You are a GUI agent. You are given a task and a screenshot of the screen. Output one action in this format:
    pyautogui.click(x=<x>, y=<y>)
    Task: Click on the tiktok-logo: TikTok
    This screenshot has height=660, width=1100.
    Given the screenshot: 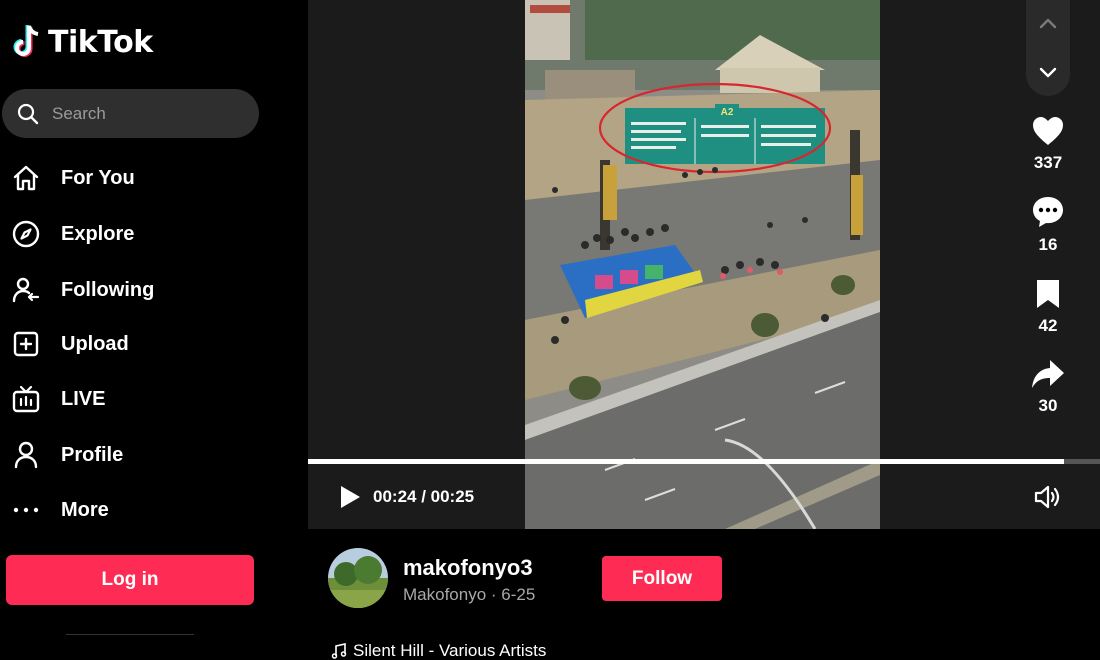 What is the action you would take?
    pyautogui.click(x=82, y=42)
    